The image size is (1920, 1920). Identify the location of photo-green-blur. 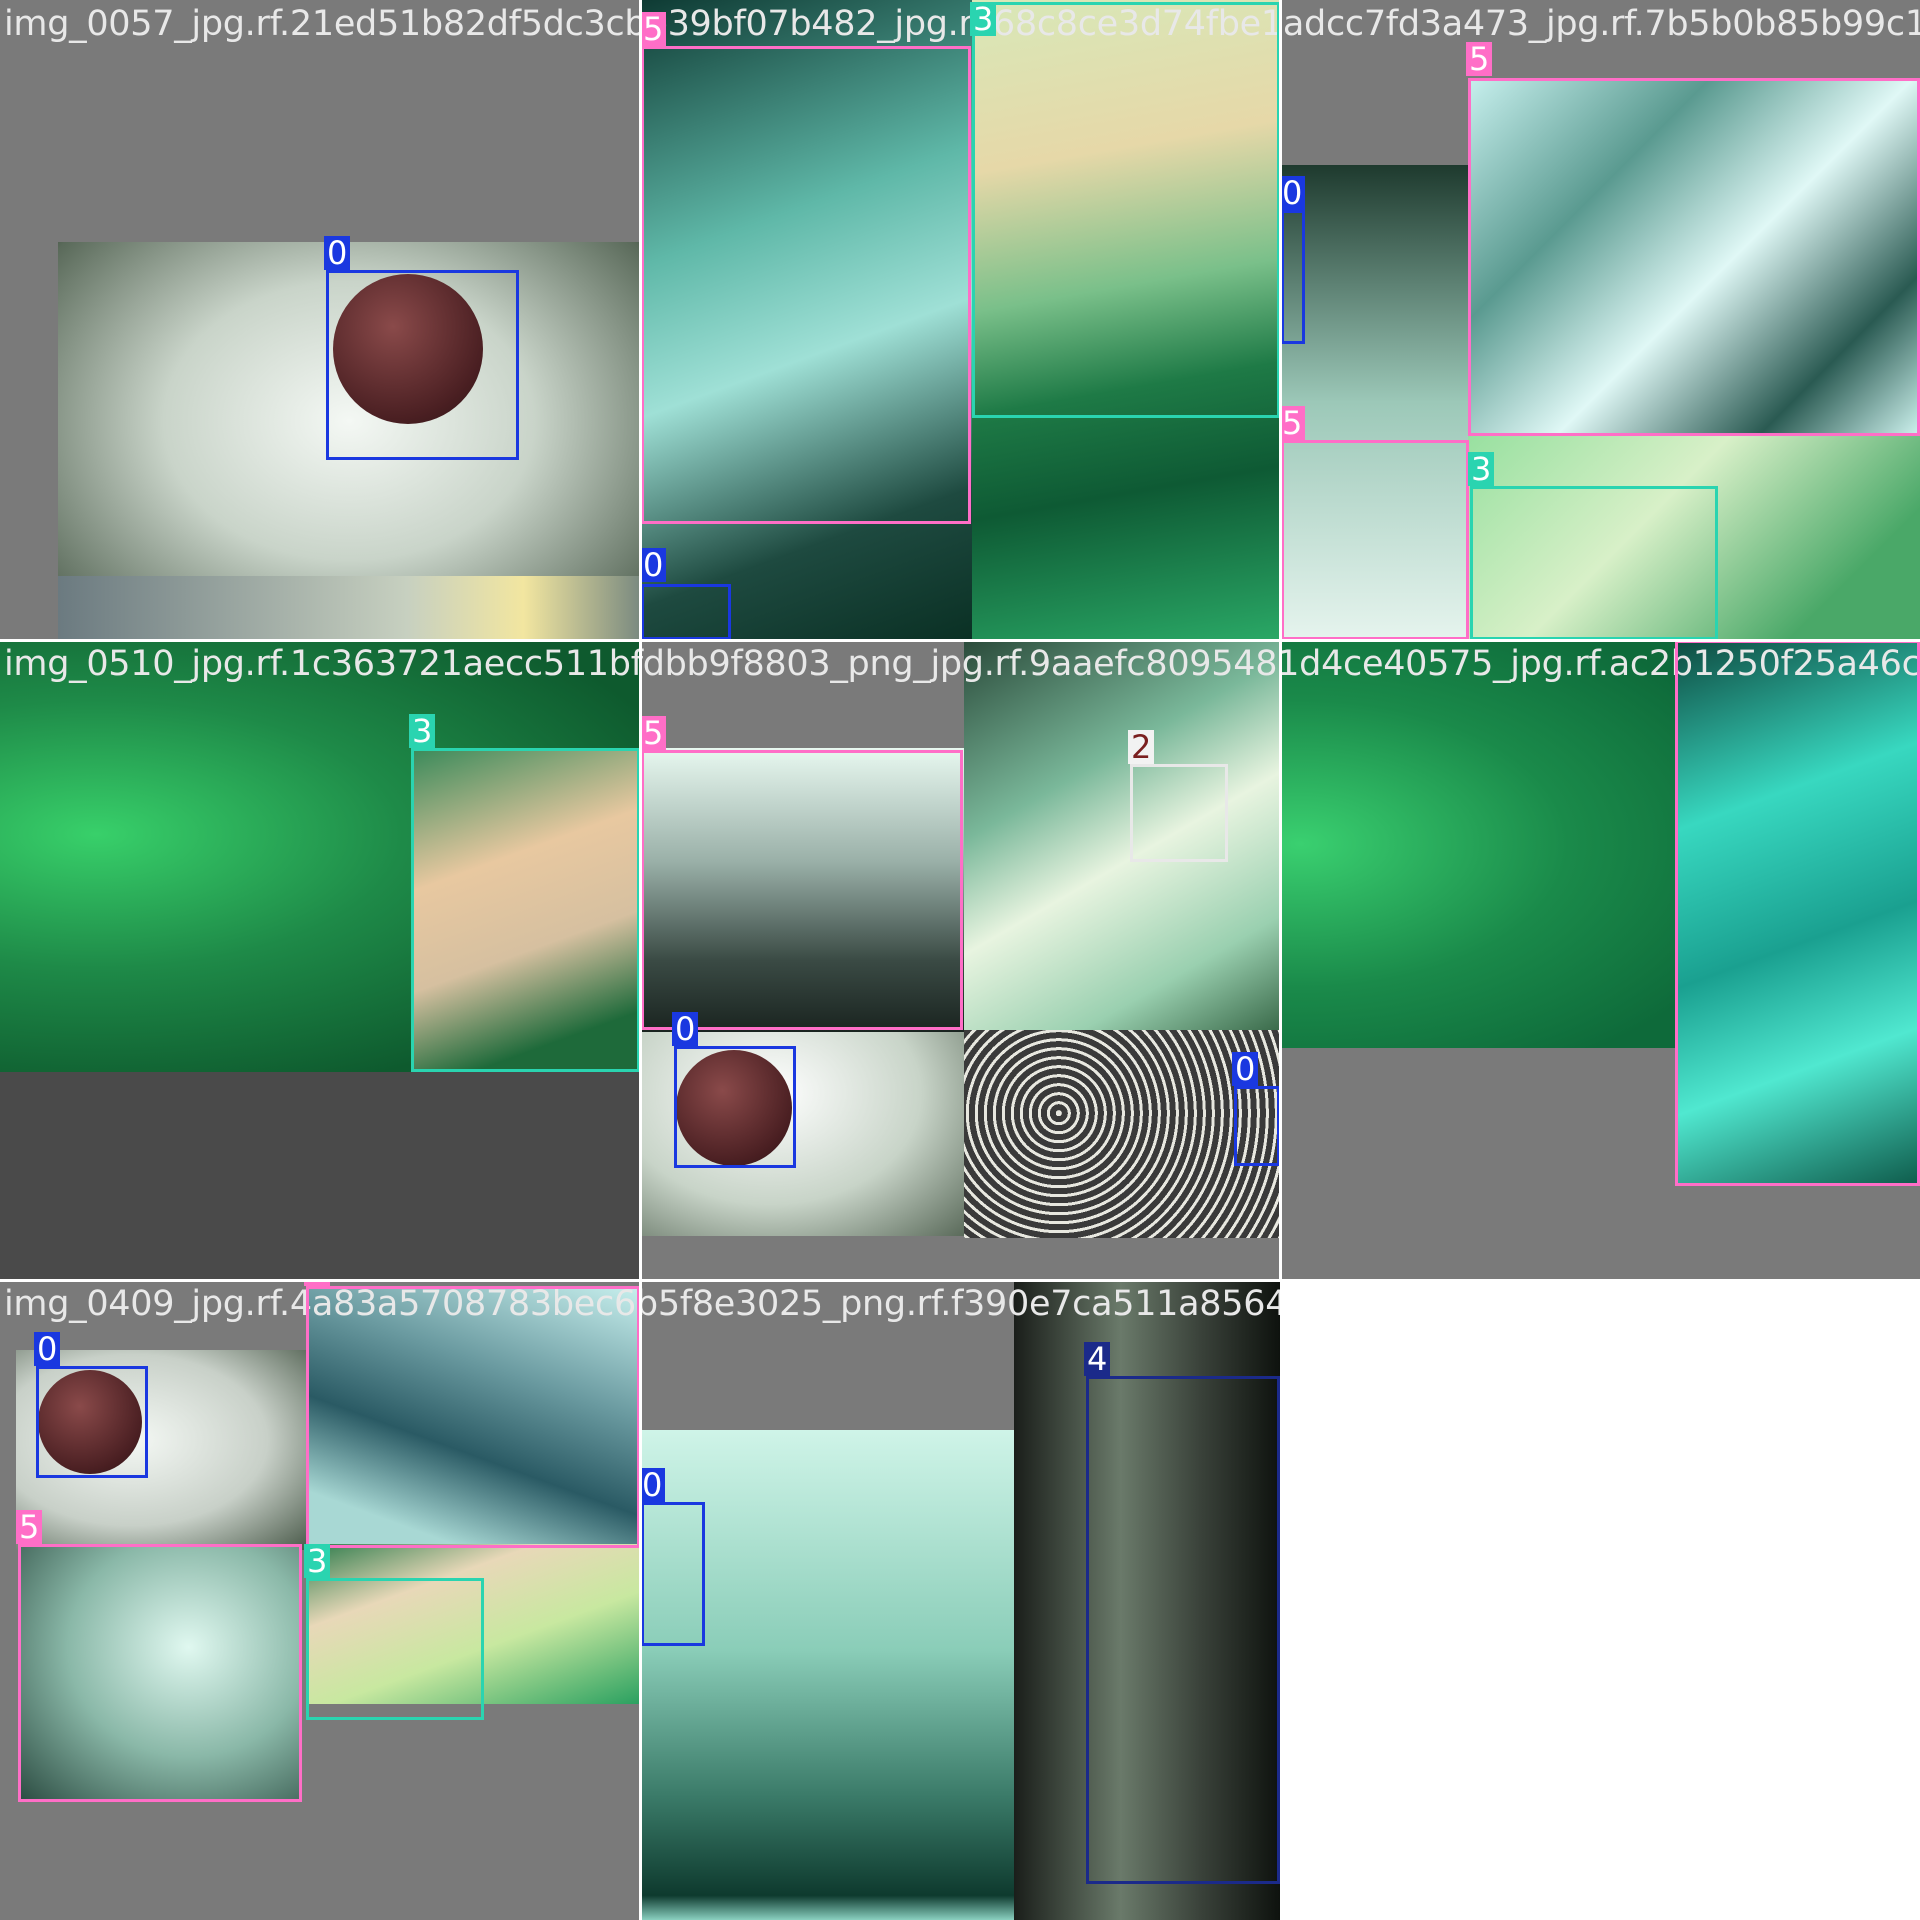
(1480, 844).